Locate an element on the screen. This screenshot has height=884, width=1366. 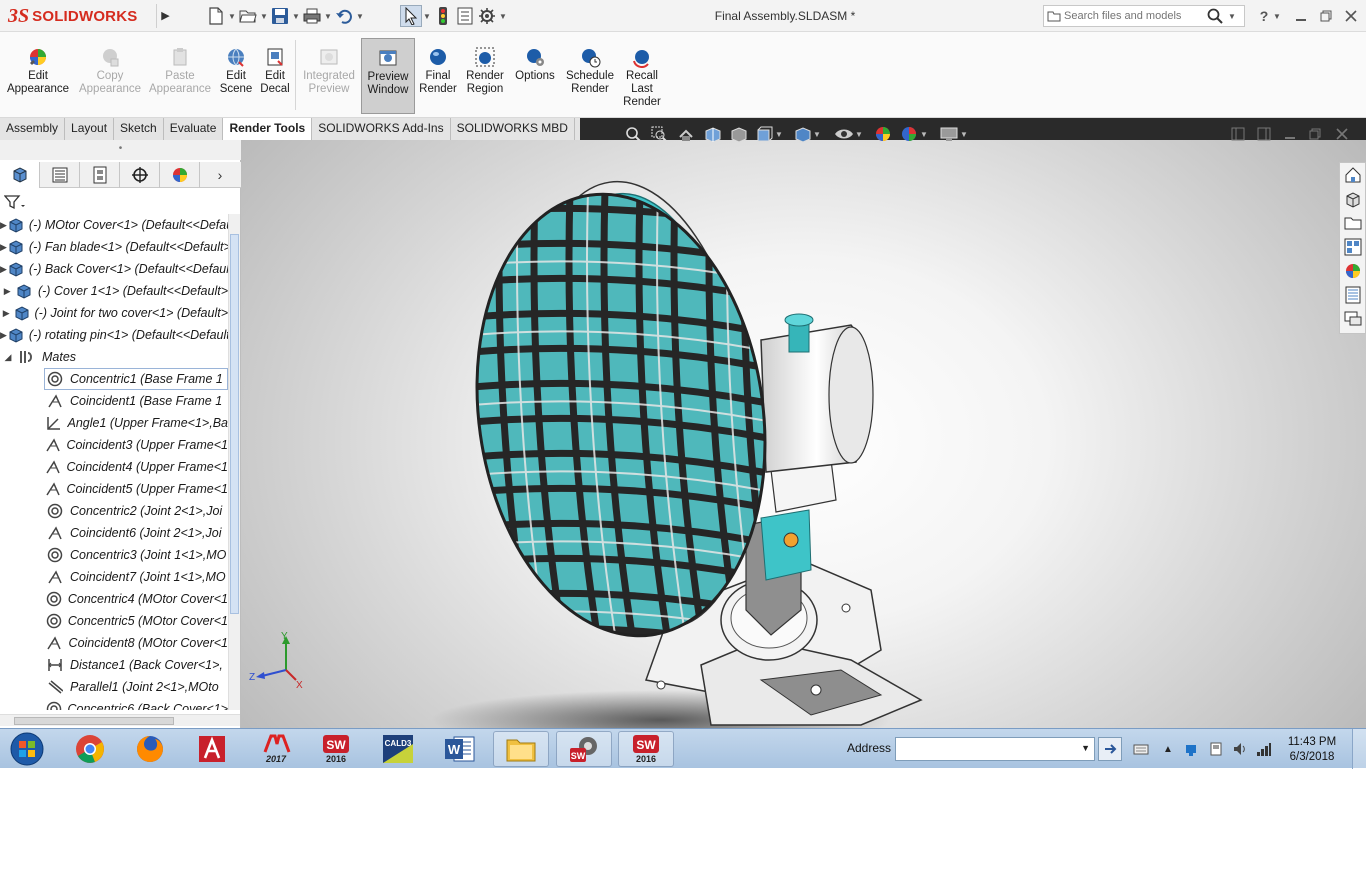
file-properties-icon is located at coordinates (465, 16).